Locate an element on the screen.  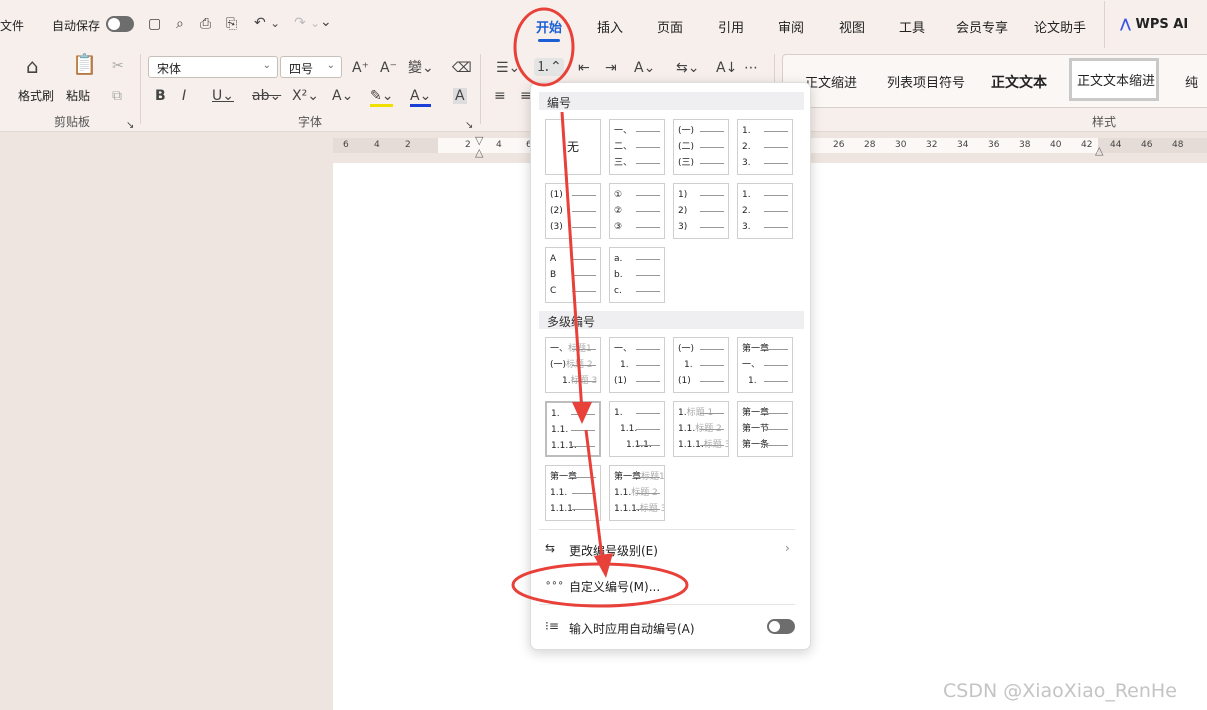
phonetic-guide-icon: 變⌄ is located at coordinates (421, 68).